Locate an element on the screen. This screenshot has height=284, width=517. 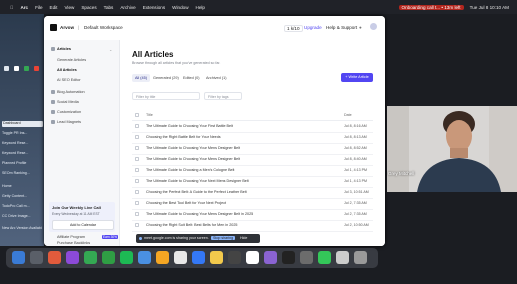
sidebar-item-affiliate-program: Affiliate Program is located at coordinates (71, 237).